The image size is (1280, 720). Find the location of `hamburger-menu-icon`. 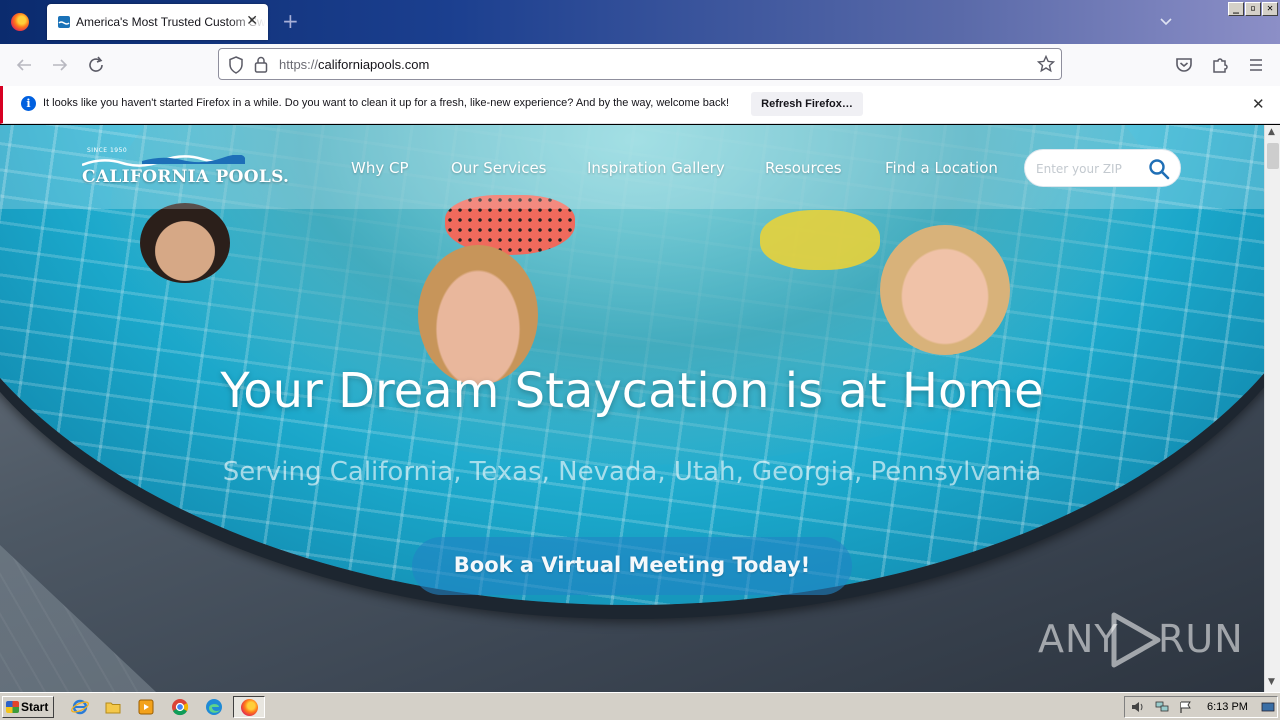

hamburger-menu-icon is located at coordinates (1256, 65).